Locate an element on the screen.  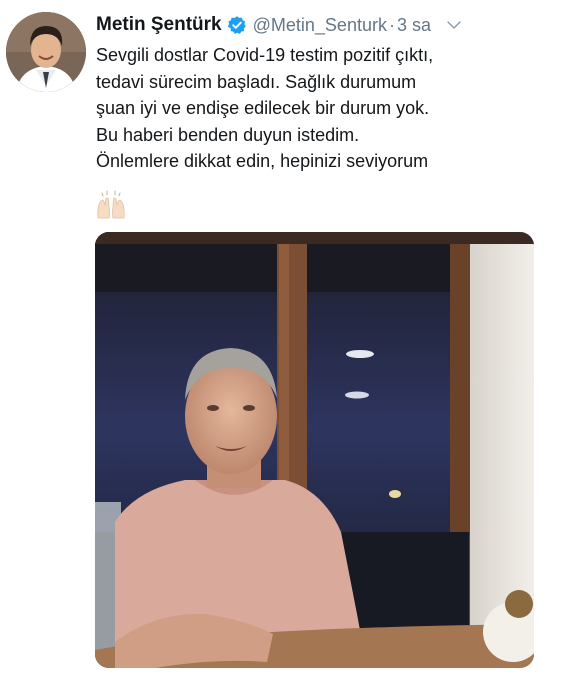
chevron-down-icon is located at coordinates (454, 25).